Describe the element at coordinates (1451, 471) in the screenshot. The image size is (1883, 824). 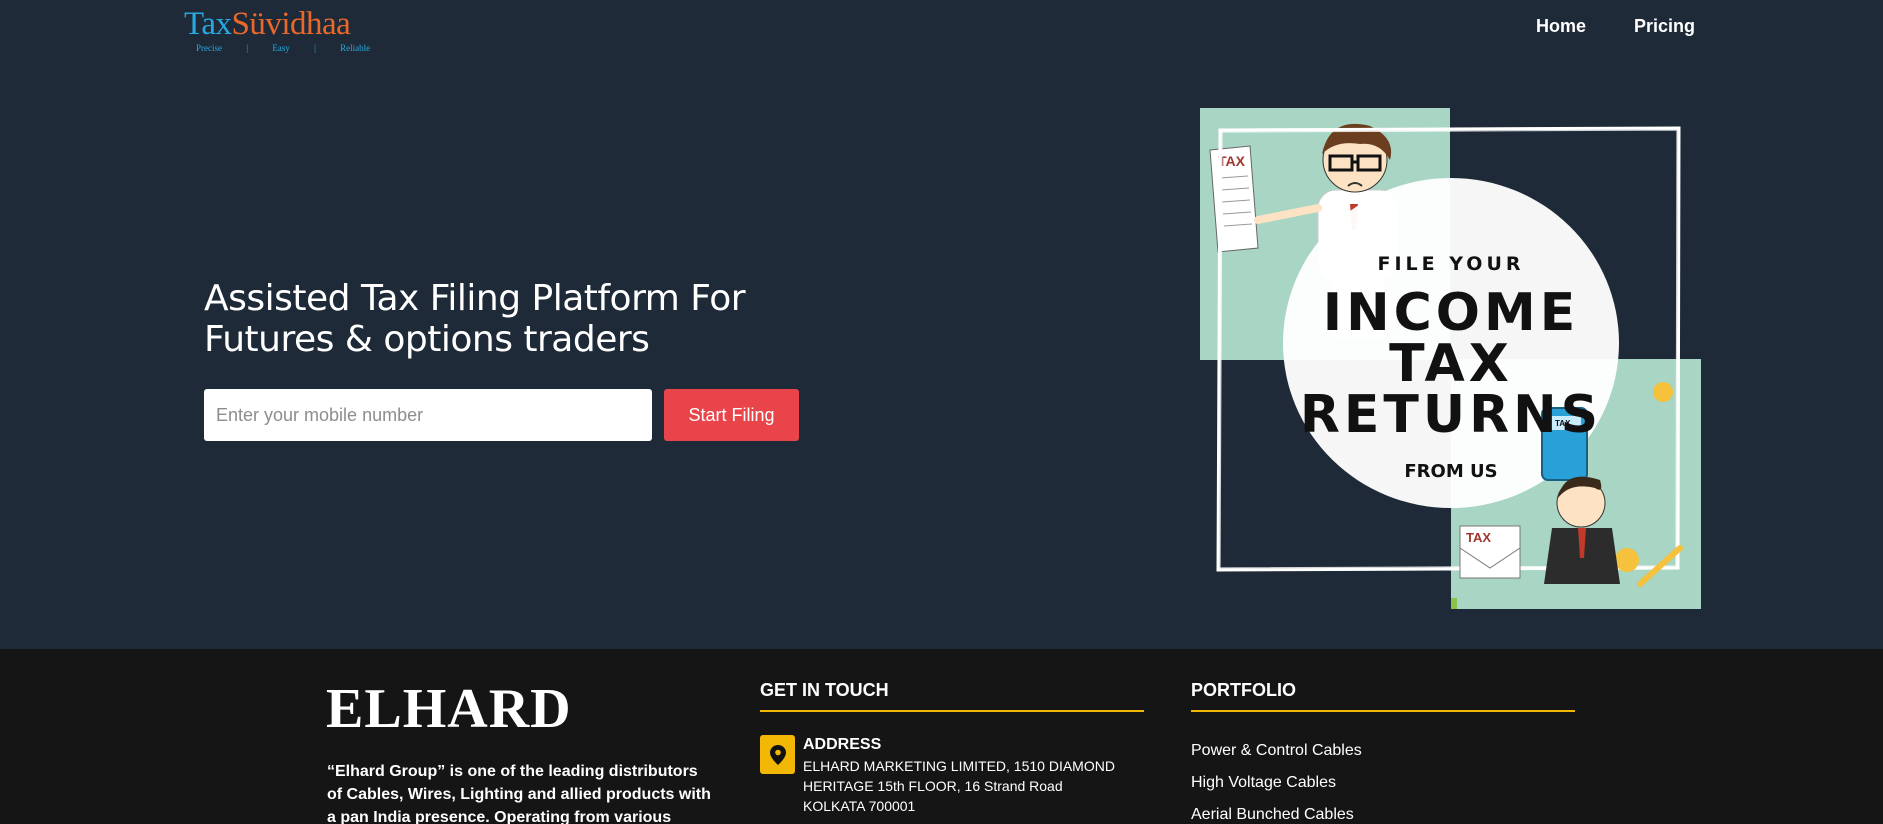
I see `illus-from-us: FROM US` at that location.